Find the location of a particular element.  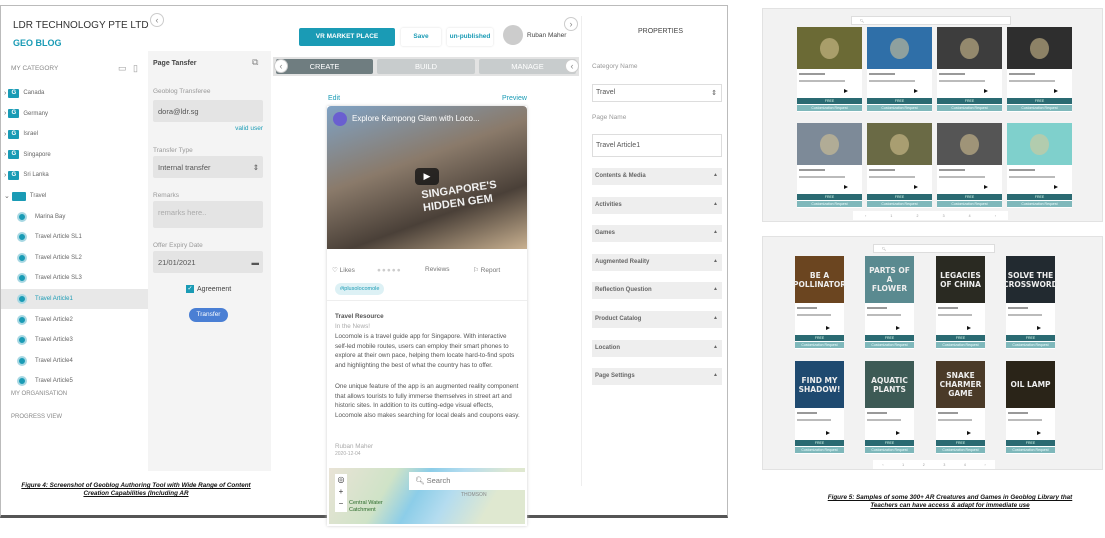

accordion-augmented-reality: Augmented Reality is located at coordinates (657, 262).